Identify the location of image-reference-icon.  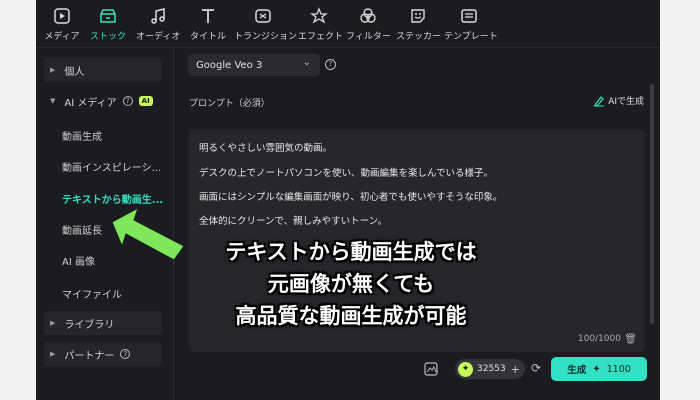
(431, 369).